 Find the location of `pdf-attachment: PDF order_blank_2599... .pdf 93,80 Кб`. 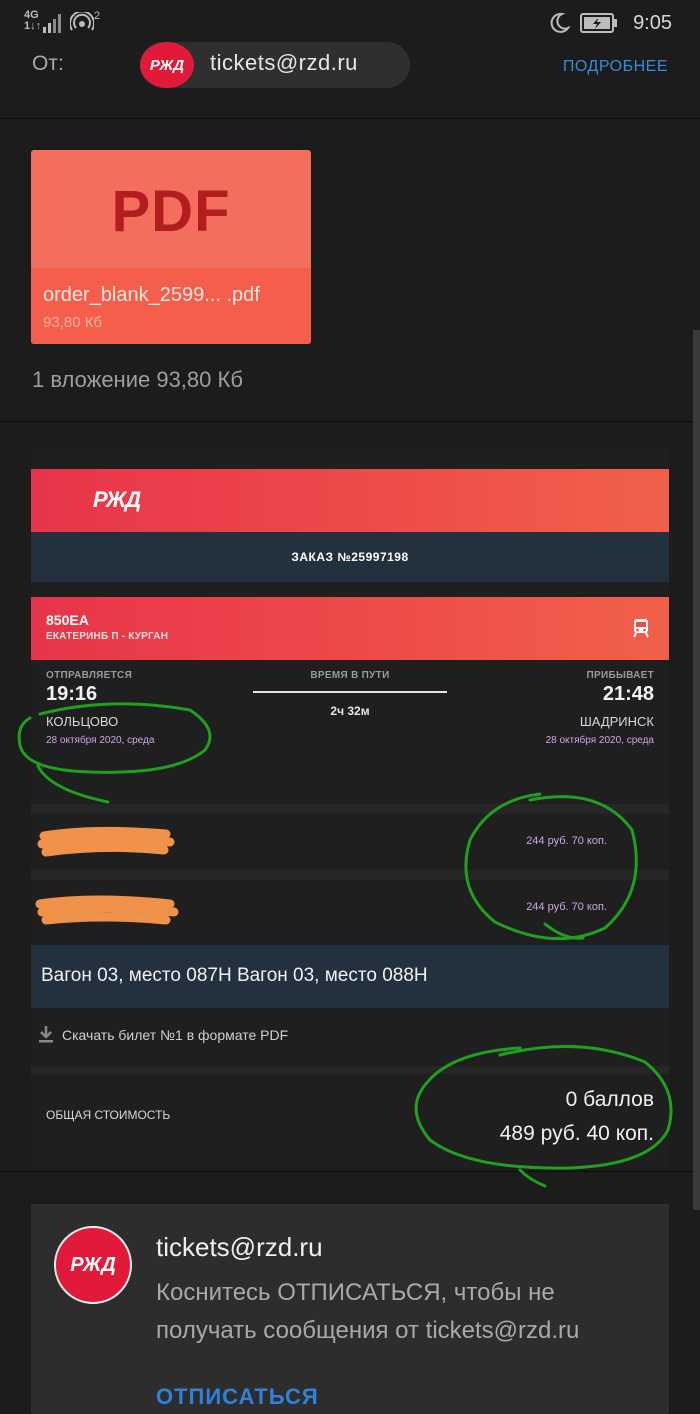

pdf-attachment: PDF order_blank_2599... .pdf 93,80 Кб is located at coordinates (171, 247).